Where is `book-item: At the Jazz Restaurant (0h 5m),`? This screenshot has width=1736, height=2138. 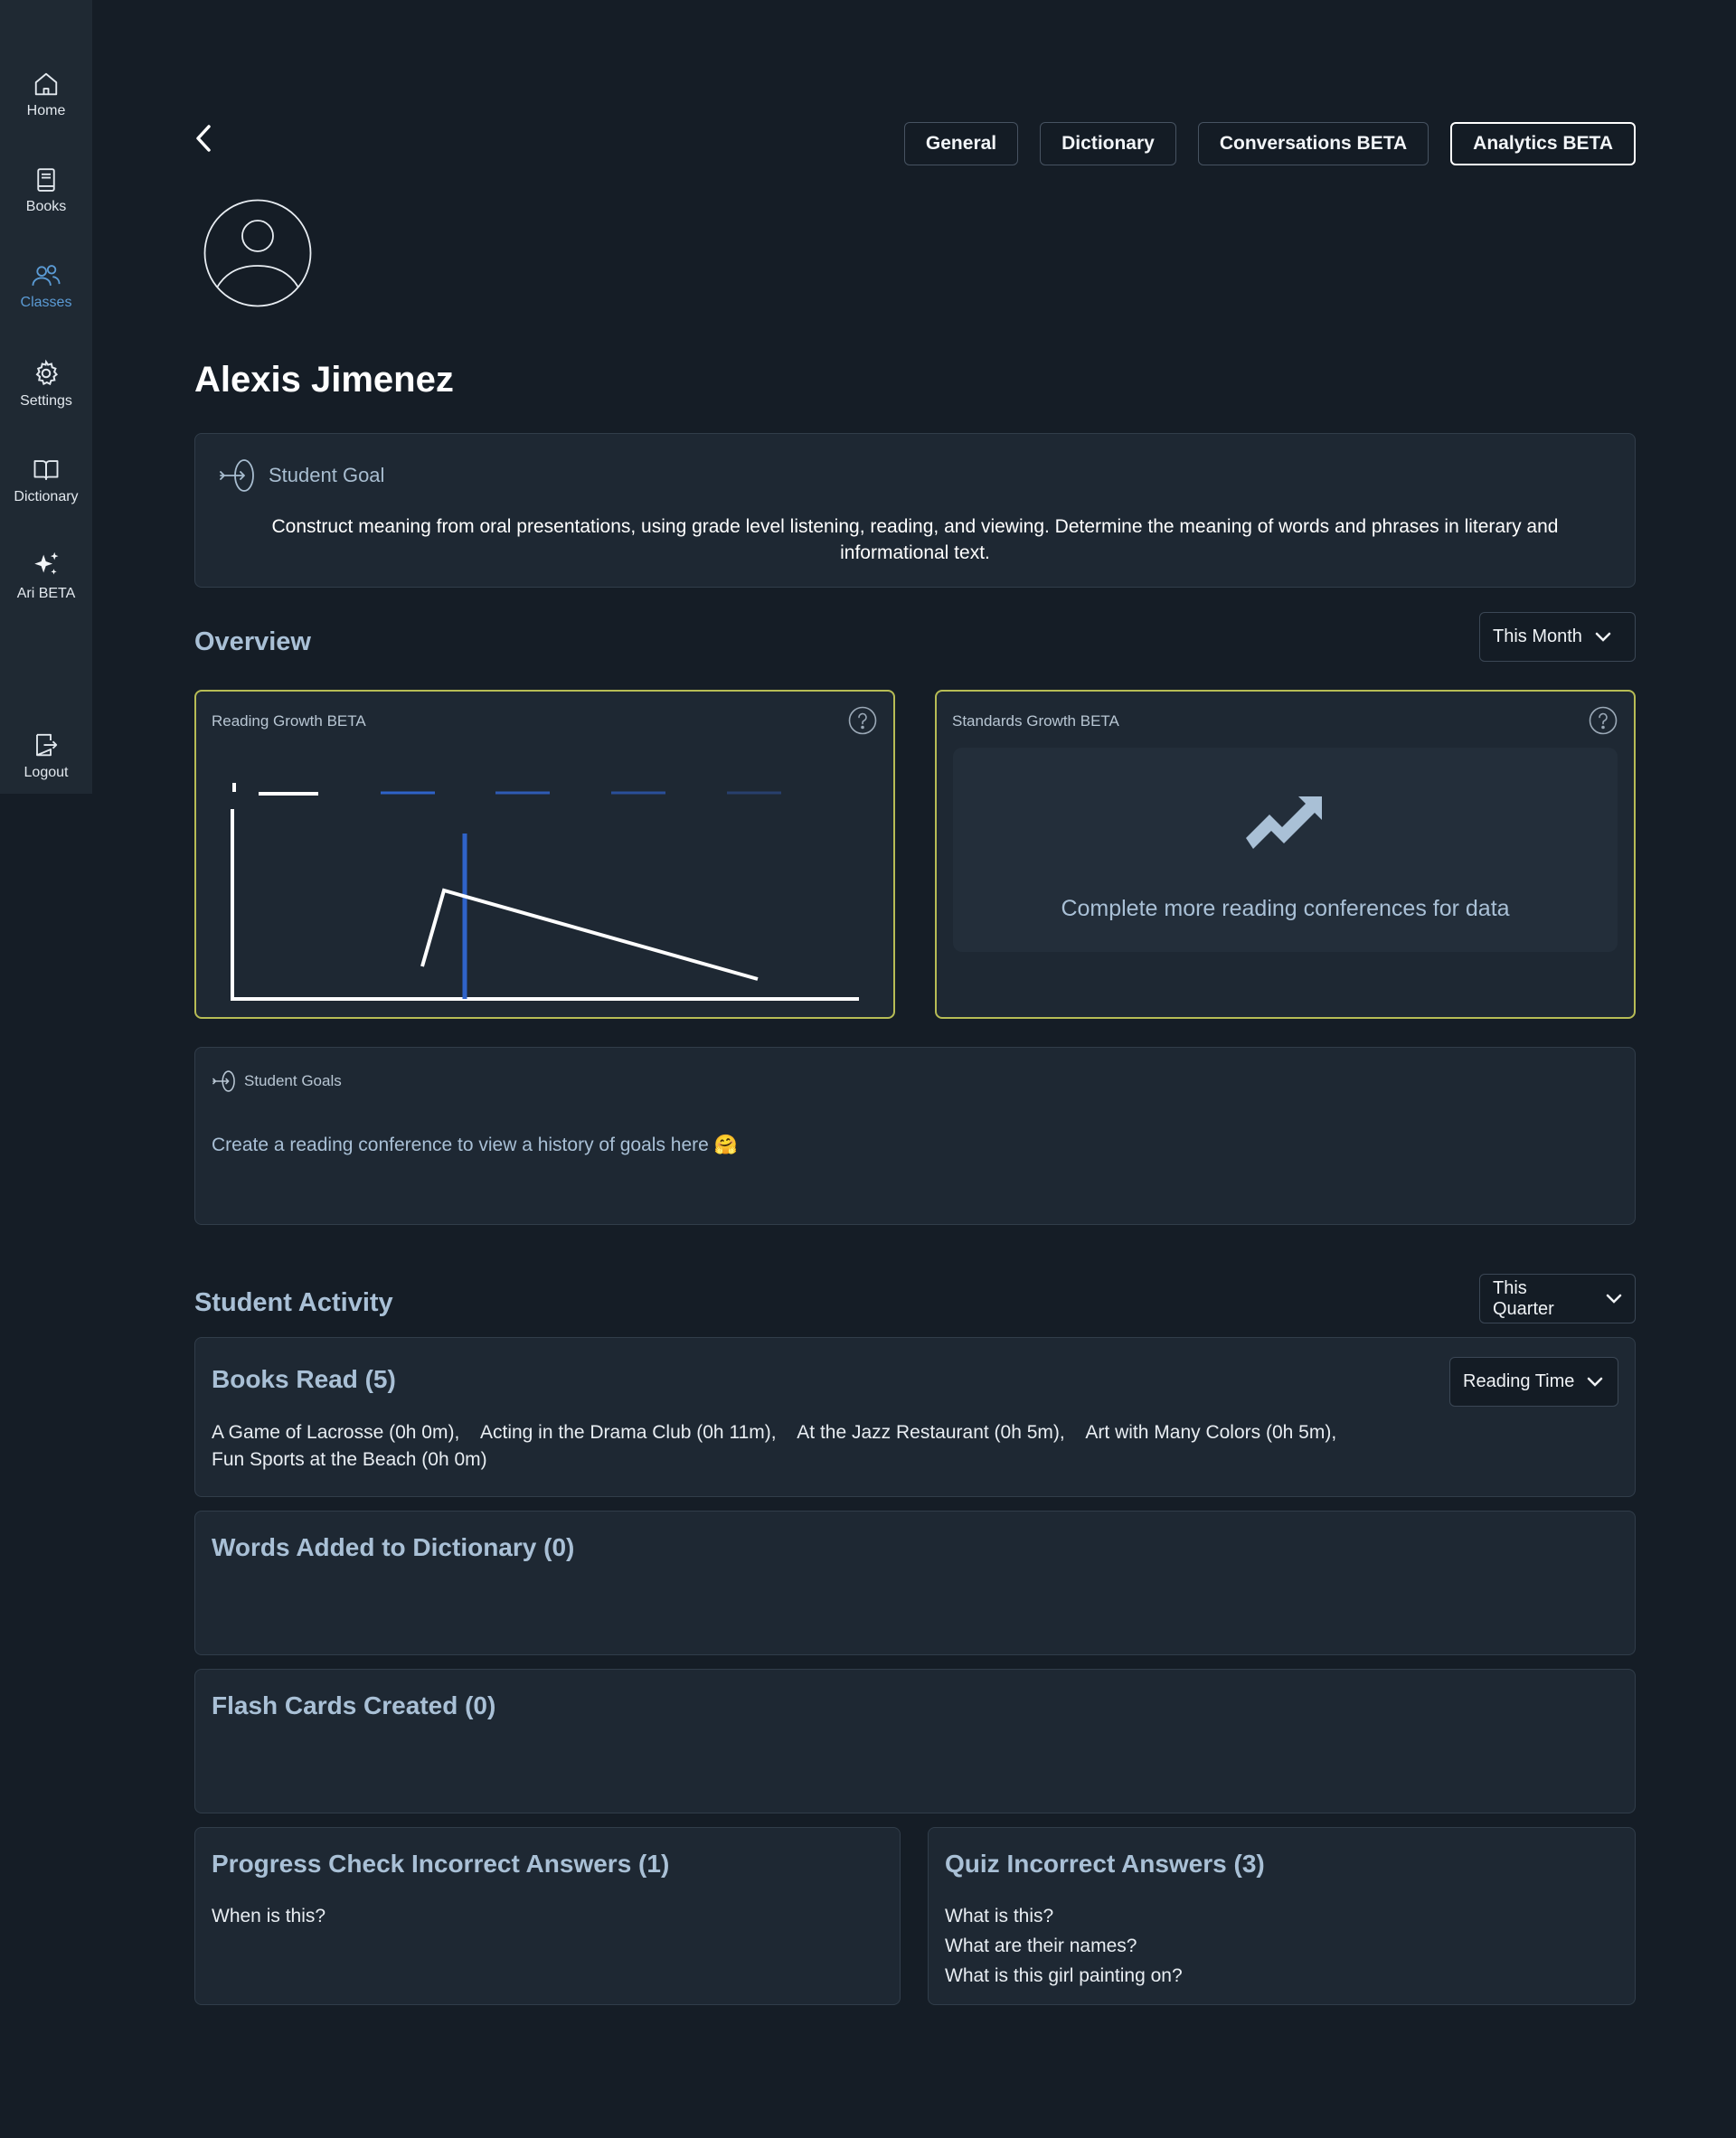 book-item: At the Jazz Restaurant (0h 5m), is located at coordinates (931, 1433).